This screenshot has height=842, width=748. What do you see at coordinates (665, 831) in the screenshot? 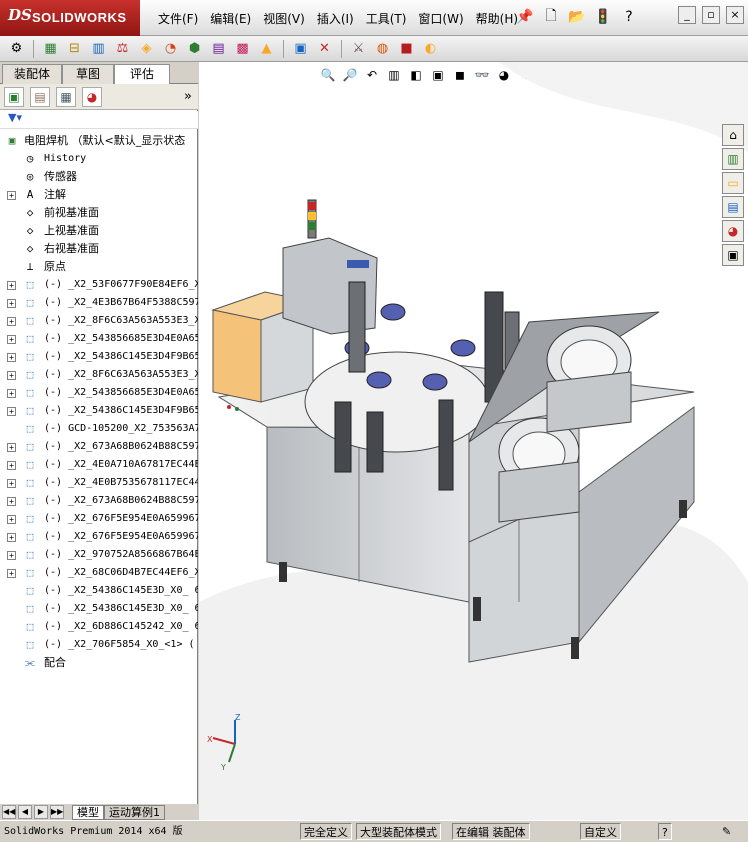
I see `status-help-icon: ?` at bounding box center [665, 831].